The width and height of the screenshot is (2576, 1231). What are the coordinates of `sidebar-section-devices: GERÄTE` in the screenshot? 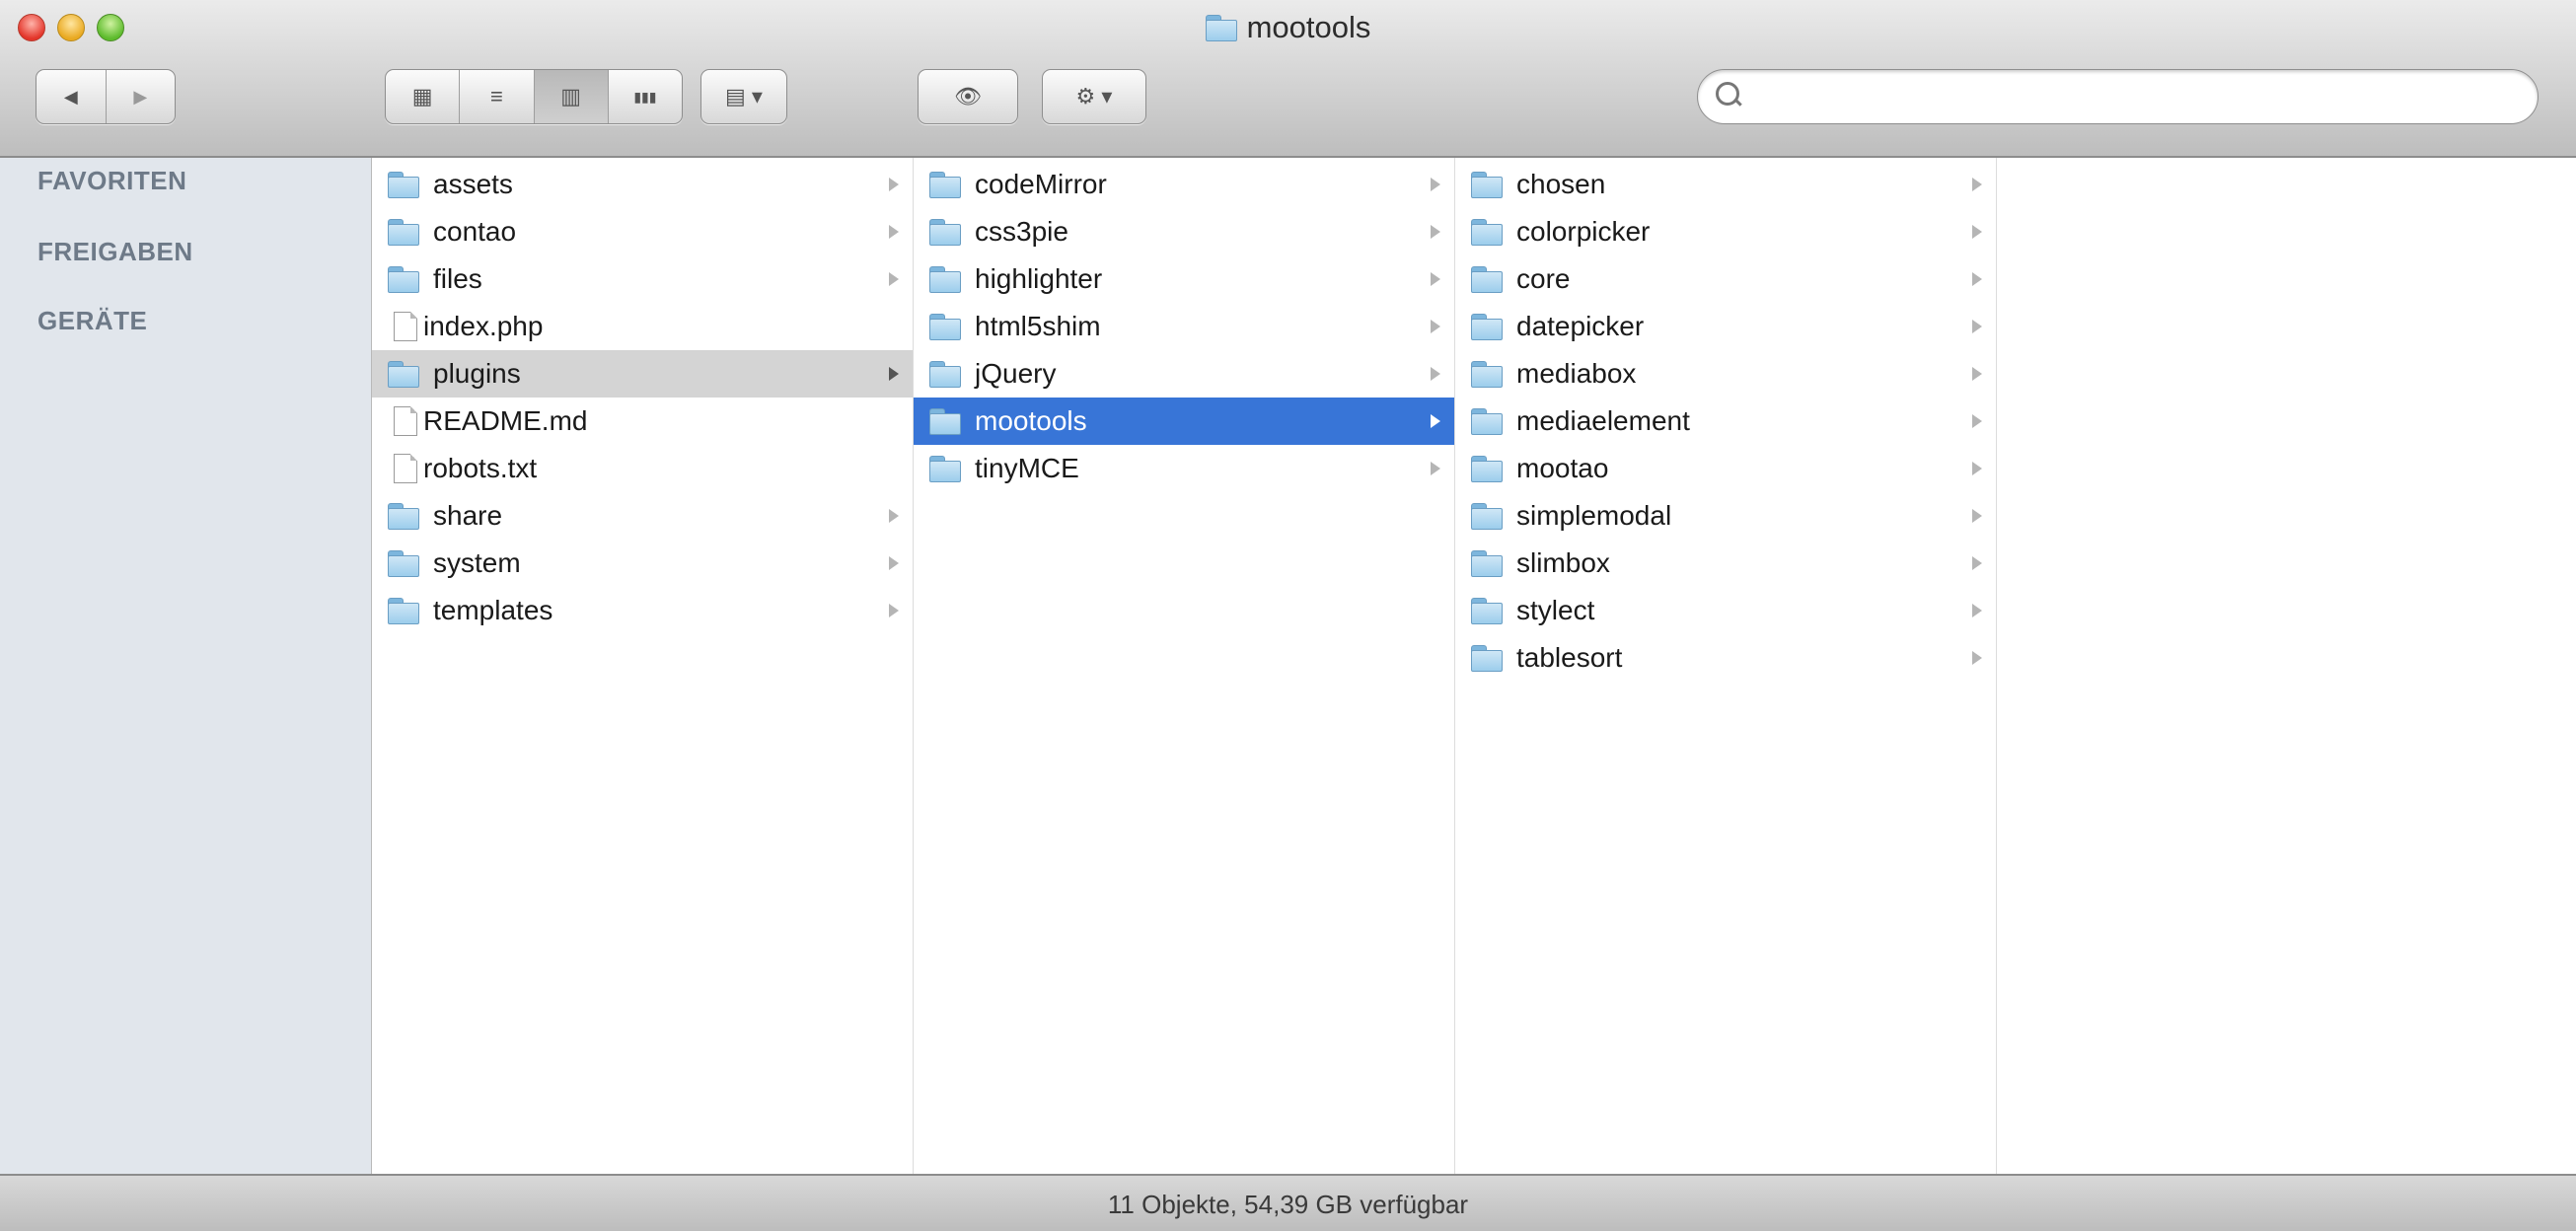 It's located at (92, 321).